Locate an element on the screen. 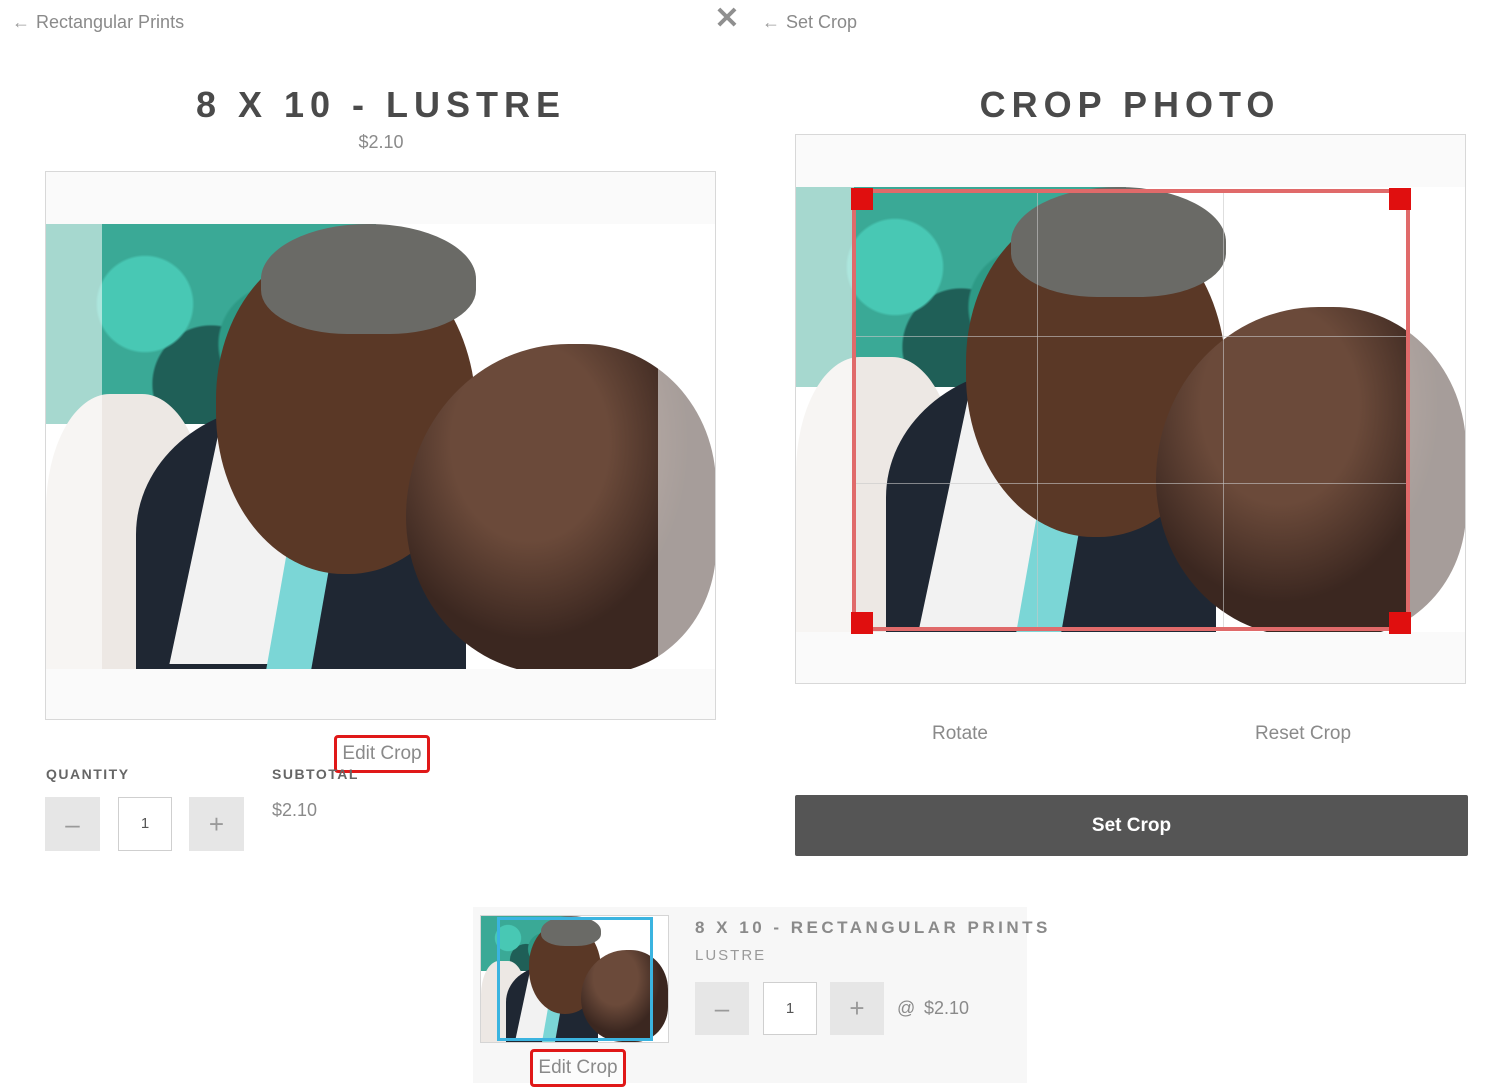  reset-crop-button: Reset Crop is located at coordinates (1303, 734).